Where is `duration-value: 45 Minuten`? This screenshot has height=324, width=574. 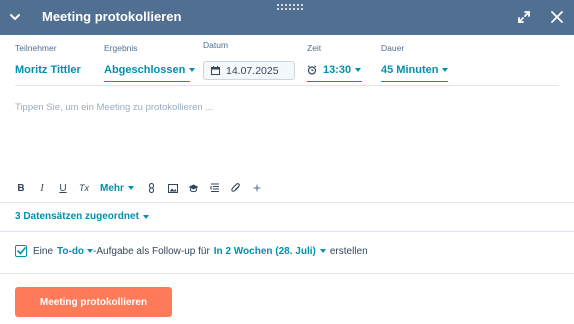 duration-value: 45 Minuten is located at coordinates (410, 69).